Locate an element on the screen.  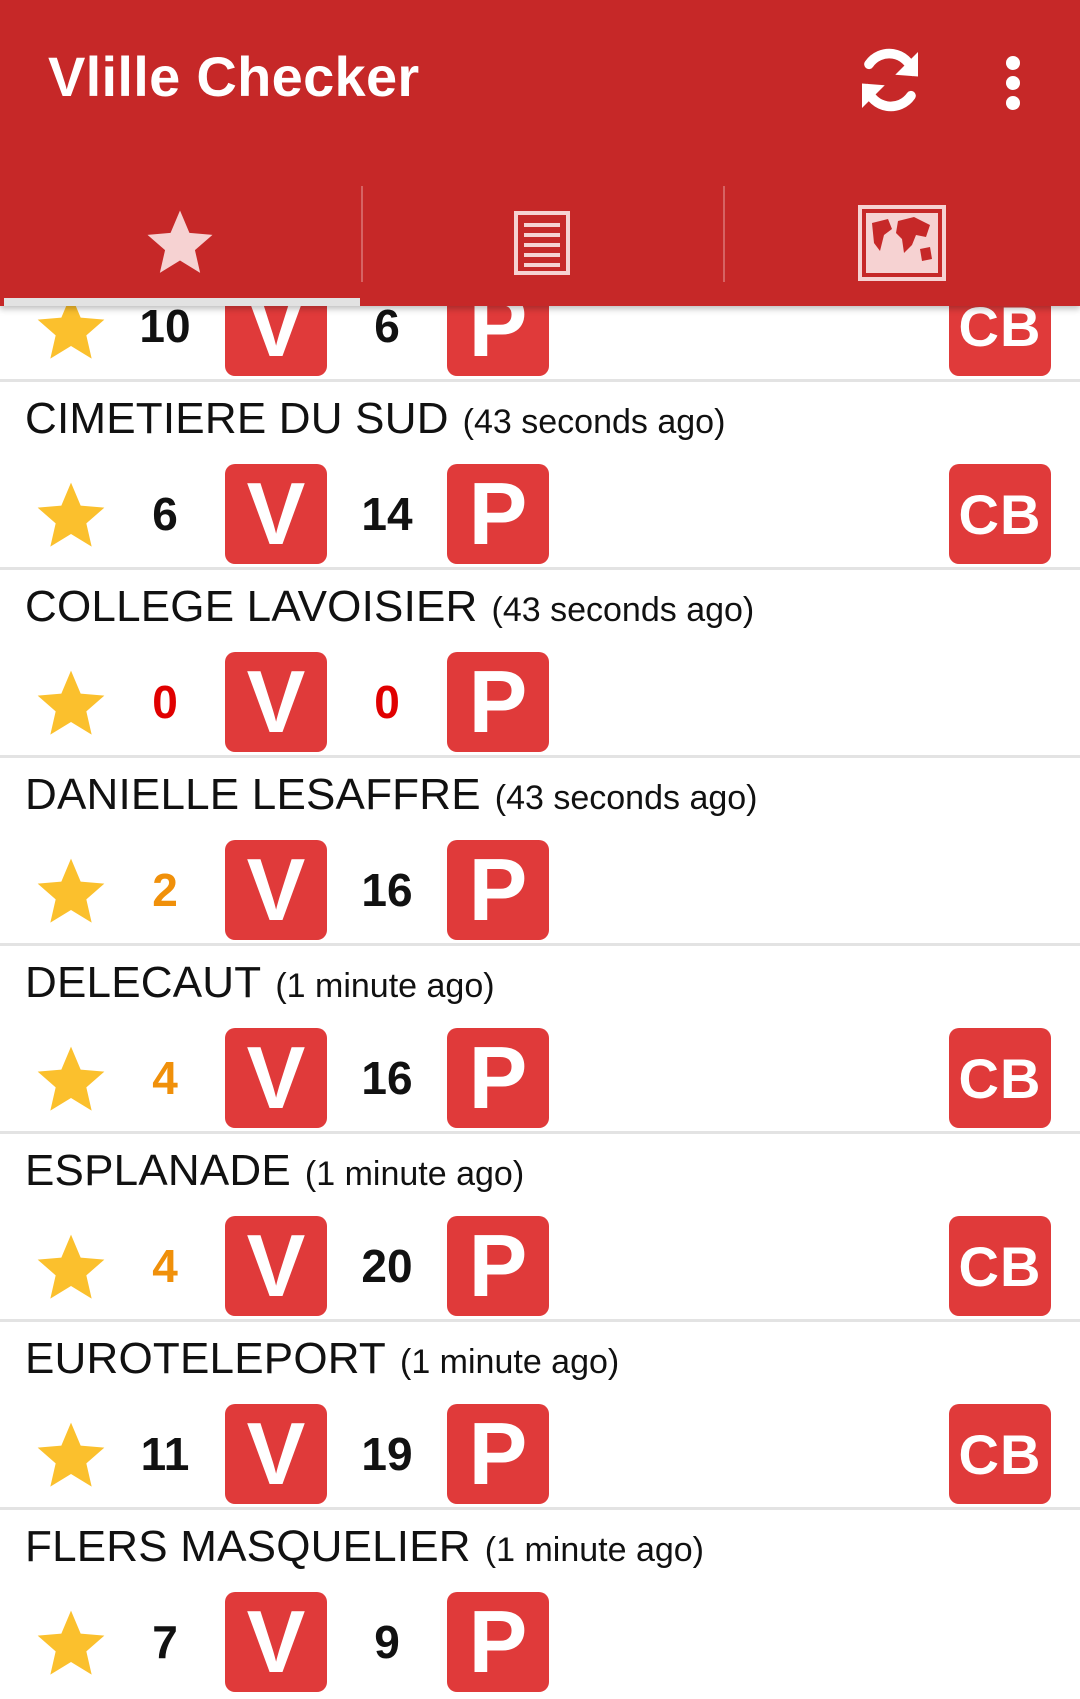
available-bikes: 6 is located at coordinates (165, 514).